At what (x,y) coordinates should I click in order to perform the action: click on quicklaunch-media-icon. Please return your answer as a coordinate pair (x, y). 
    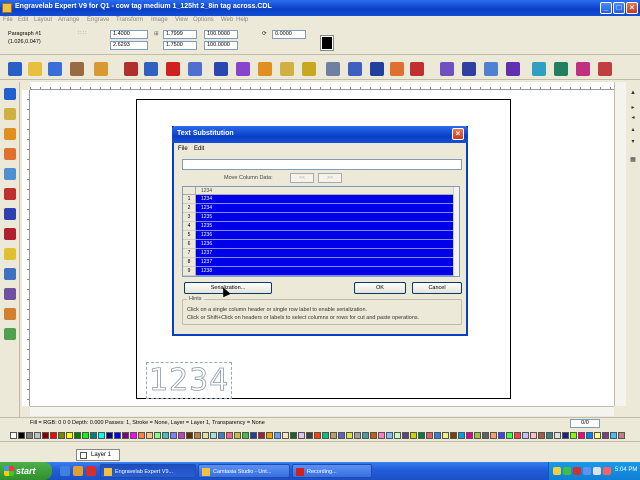
    Looking at the image, I should click on (91, 471).